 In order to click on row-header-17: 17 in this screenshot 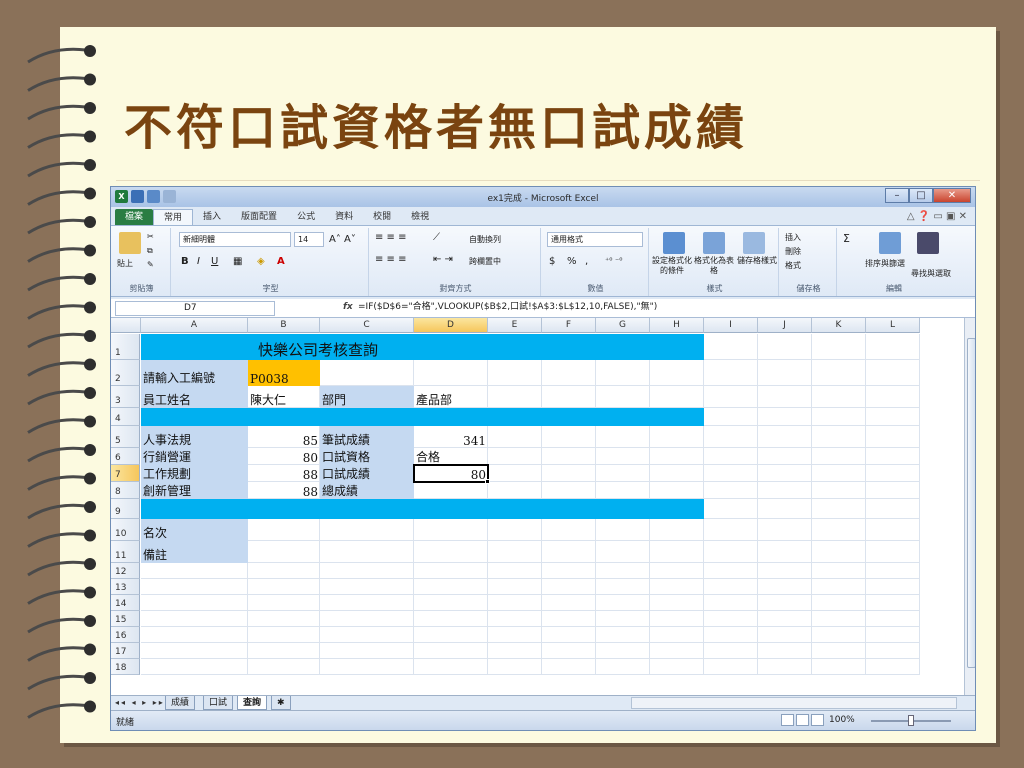, I will do `click(125, 651)`.